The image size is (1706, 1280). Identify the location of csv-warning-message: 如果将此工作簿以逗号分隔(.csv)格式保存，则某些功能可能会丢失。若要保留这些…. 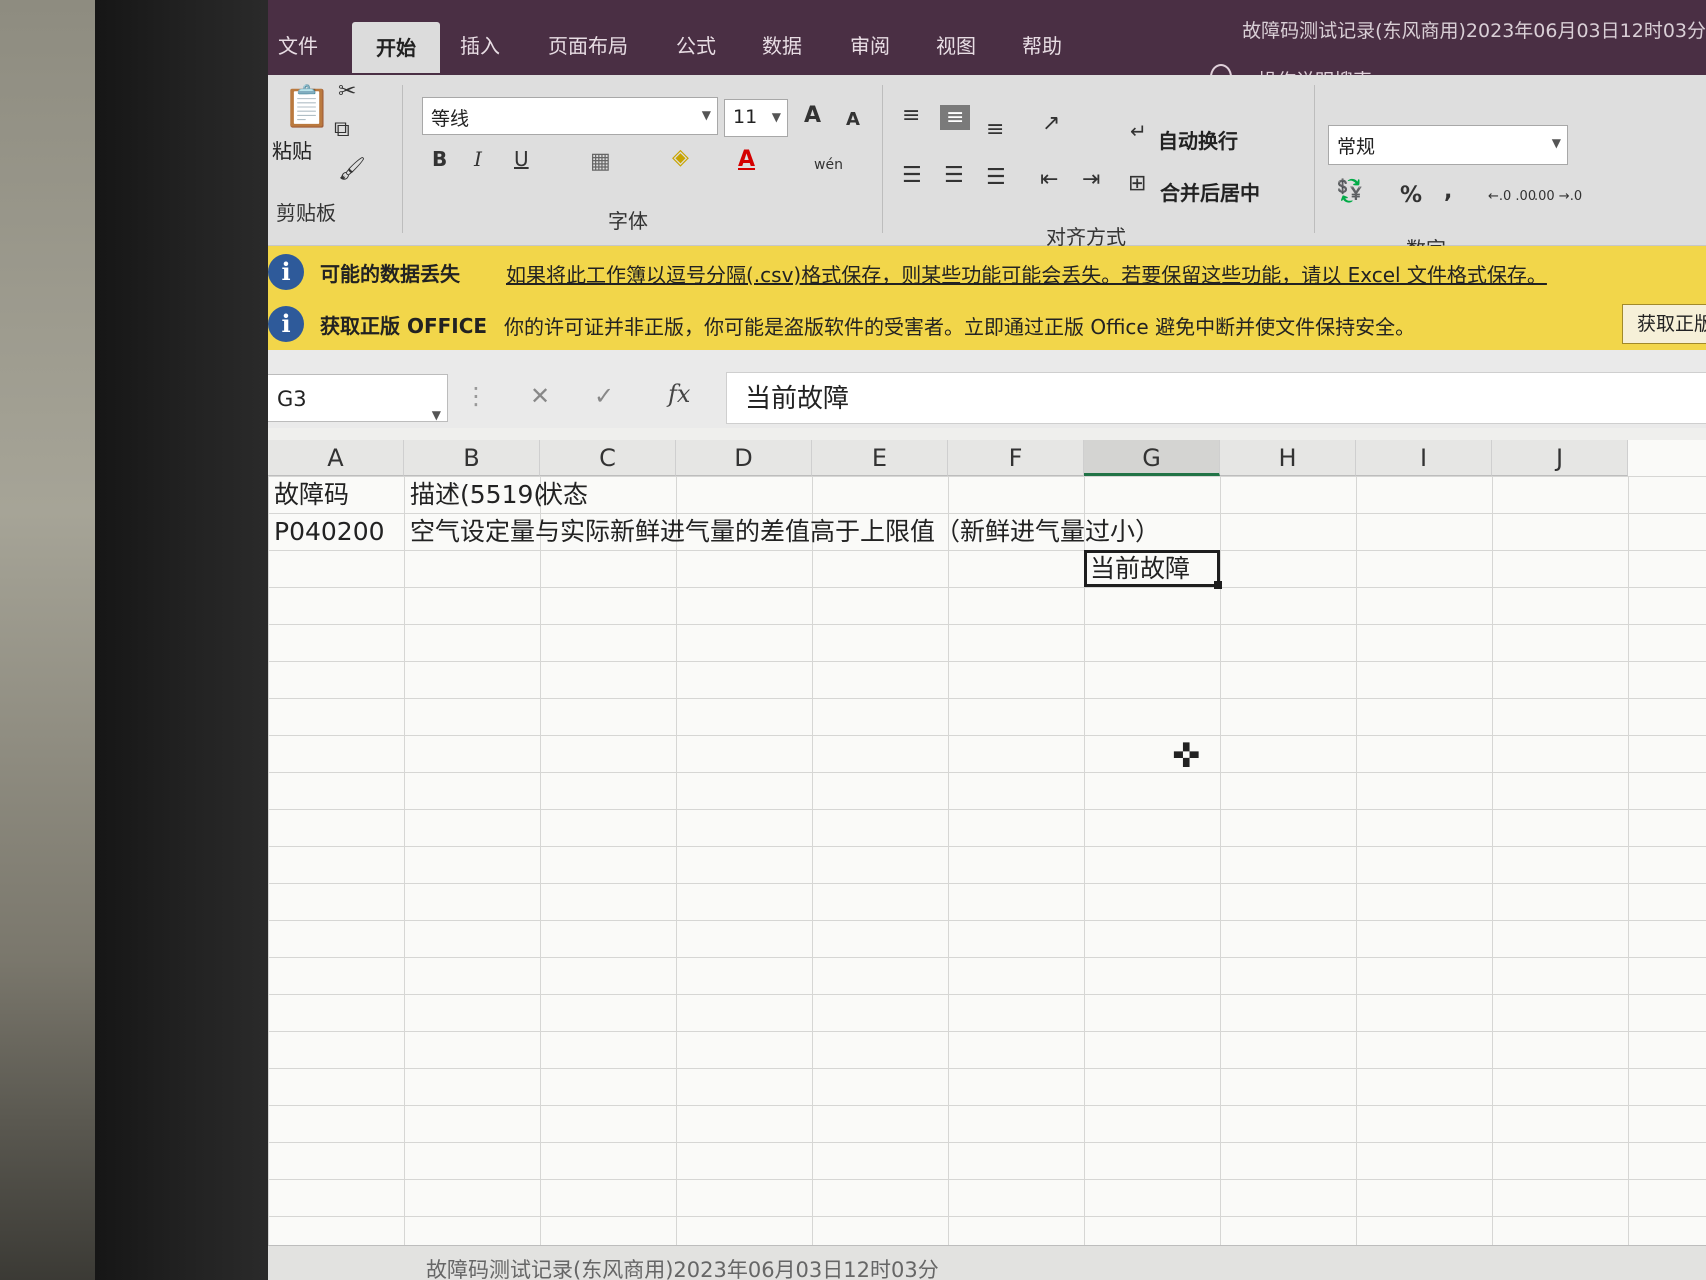
(1026, 273).